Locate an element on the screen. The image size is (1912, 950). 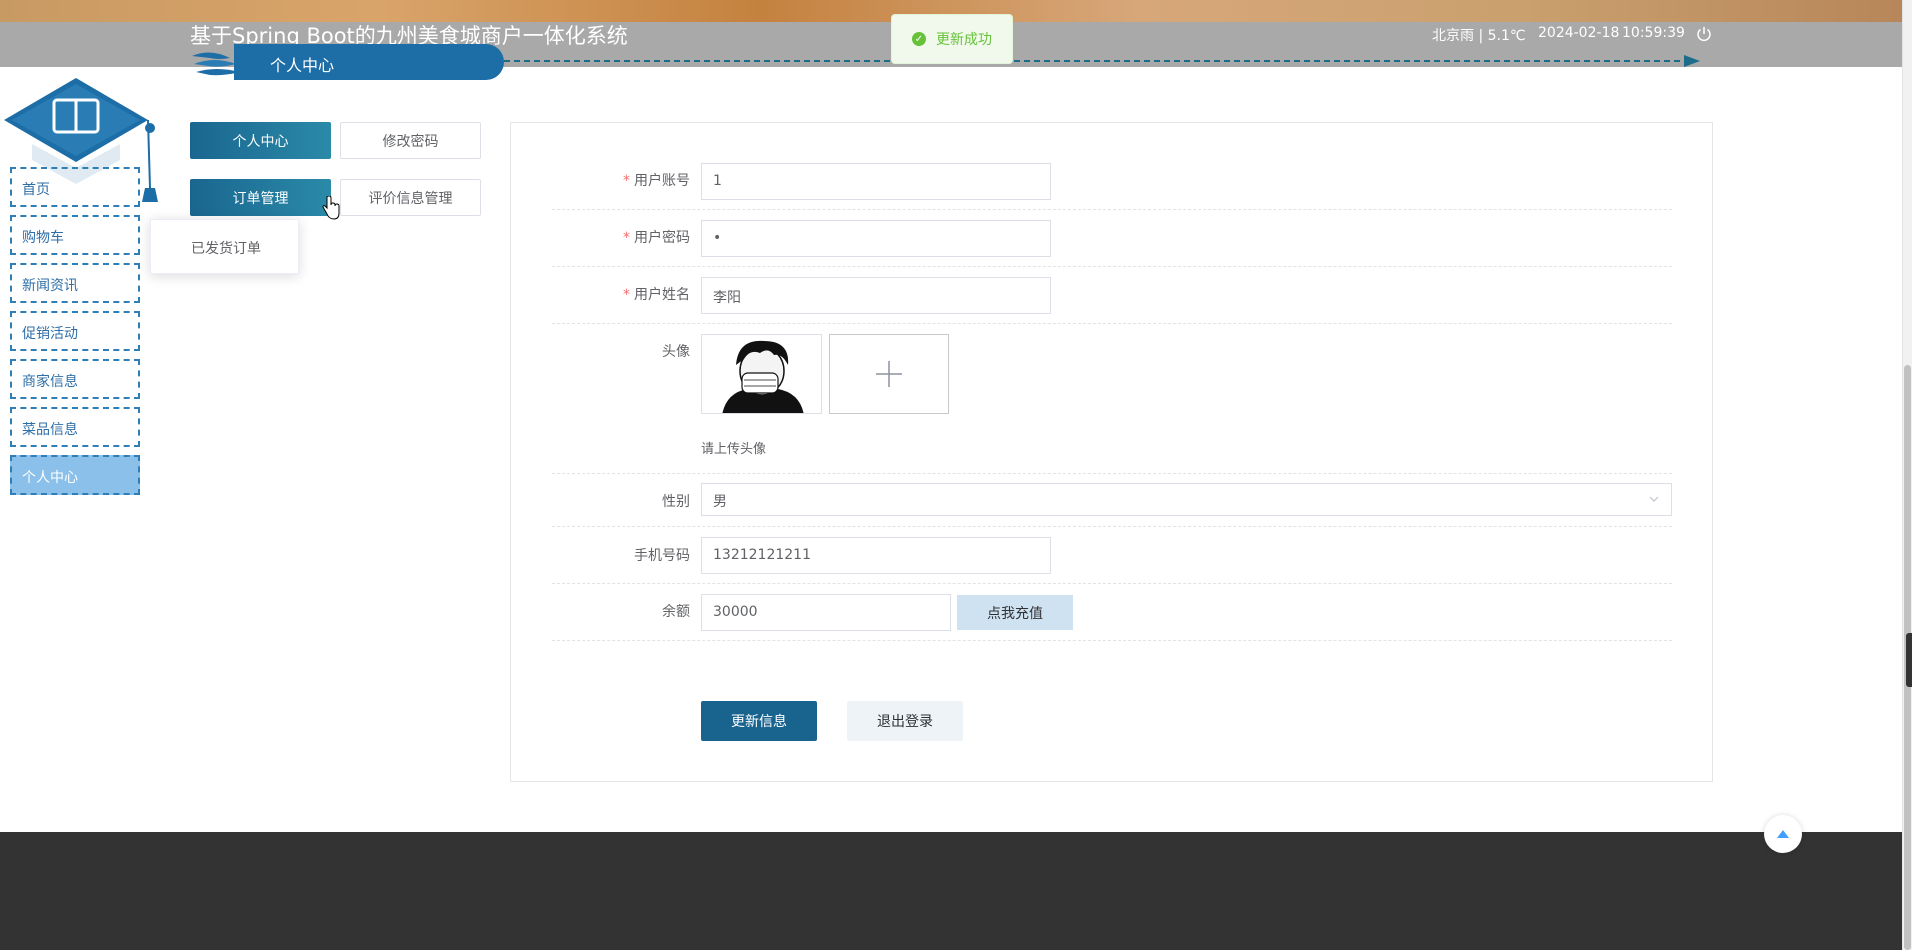
power-icon is located at coordinates (1704, 34).